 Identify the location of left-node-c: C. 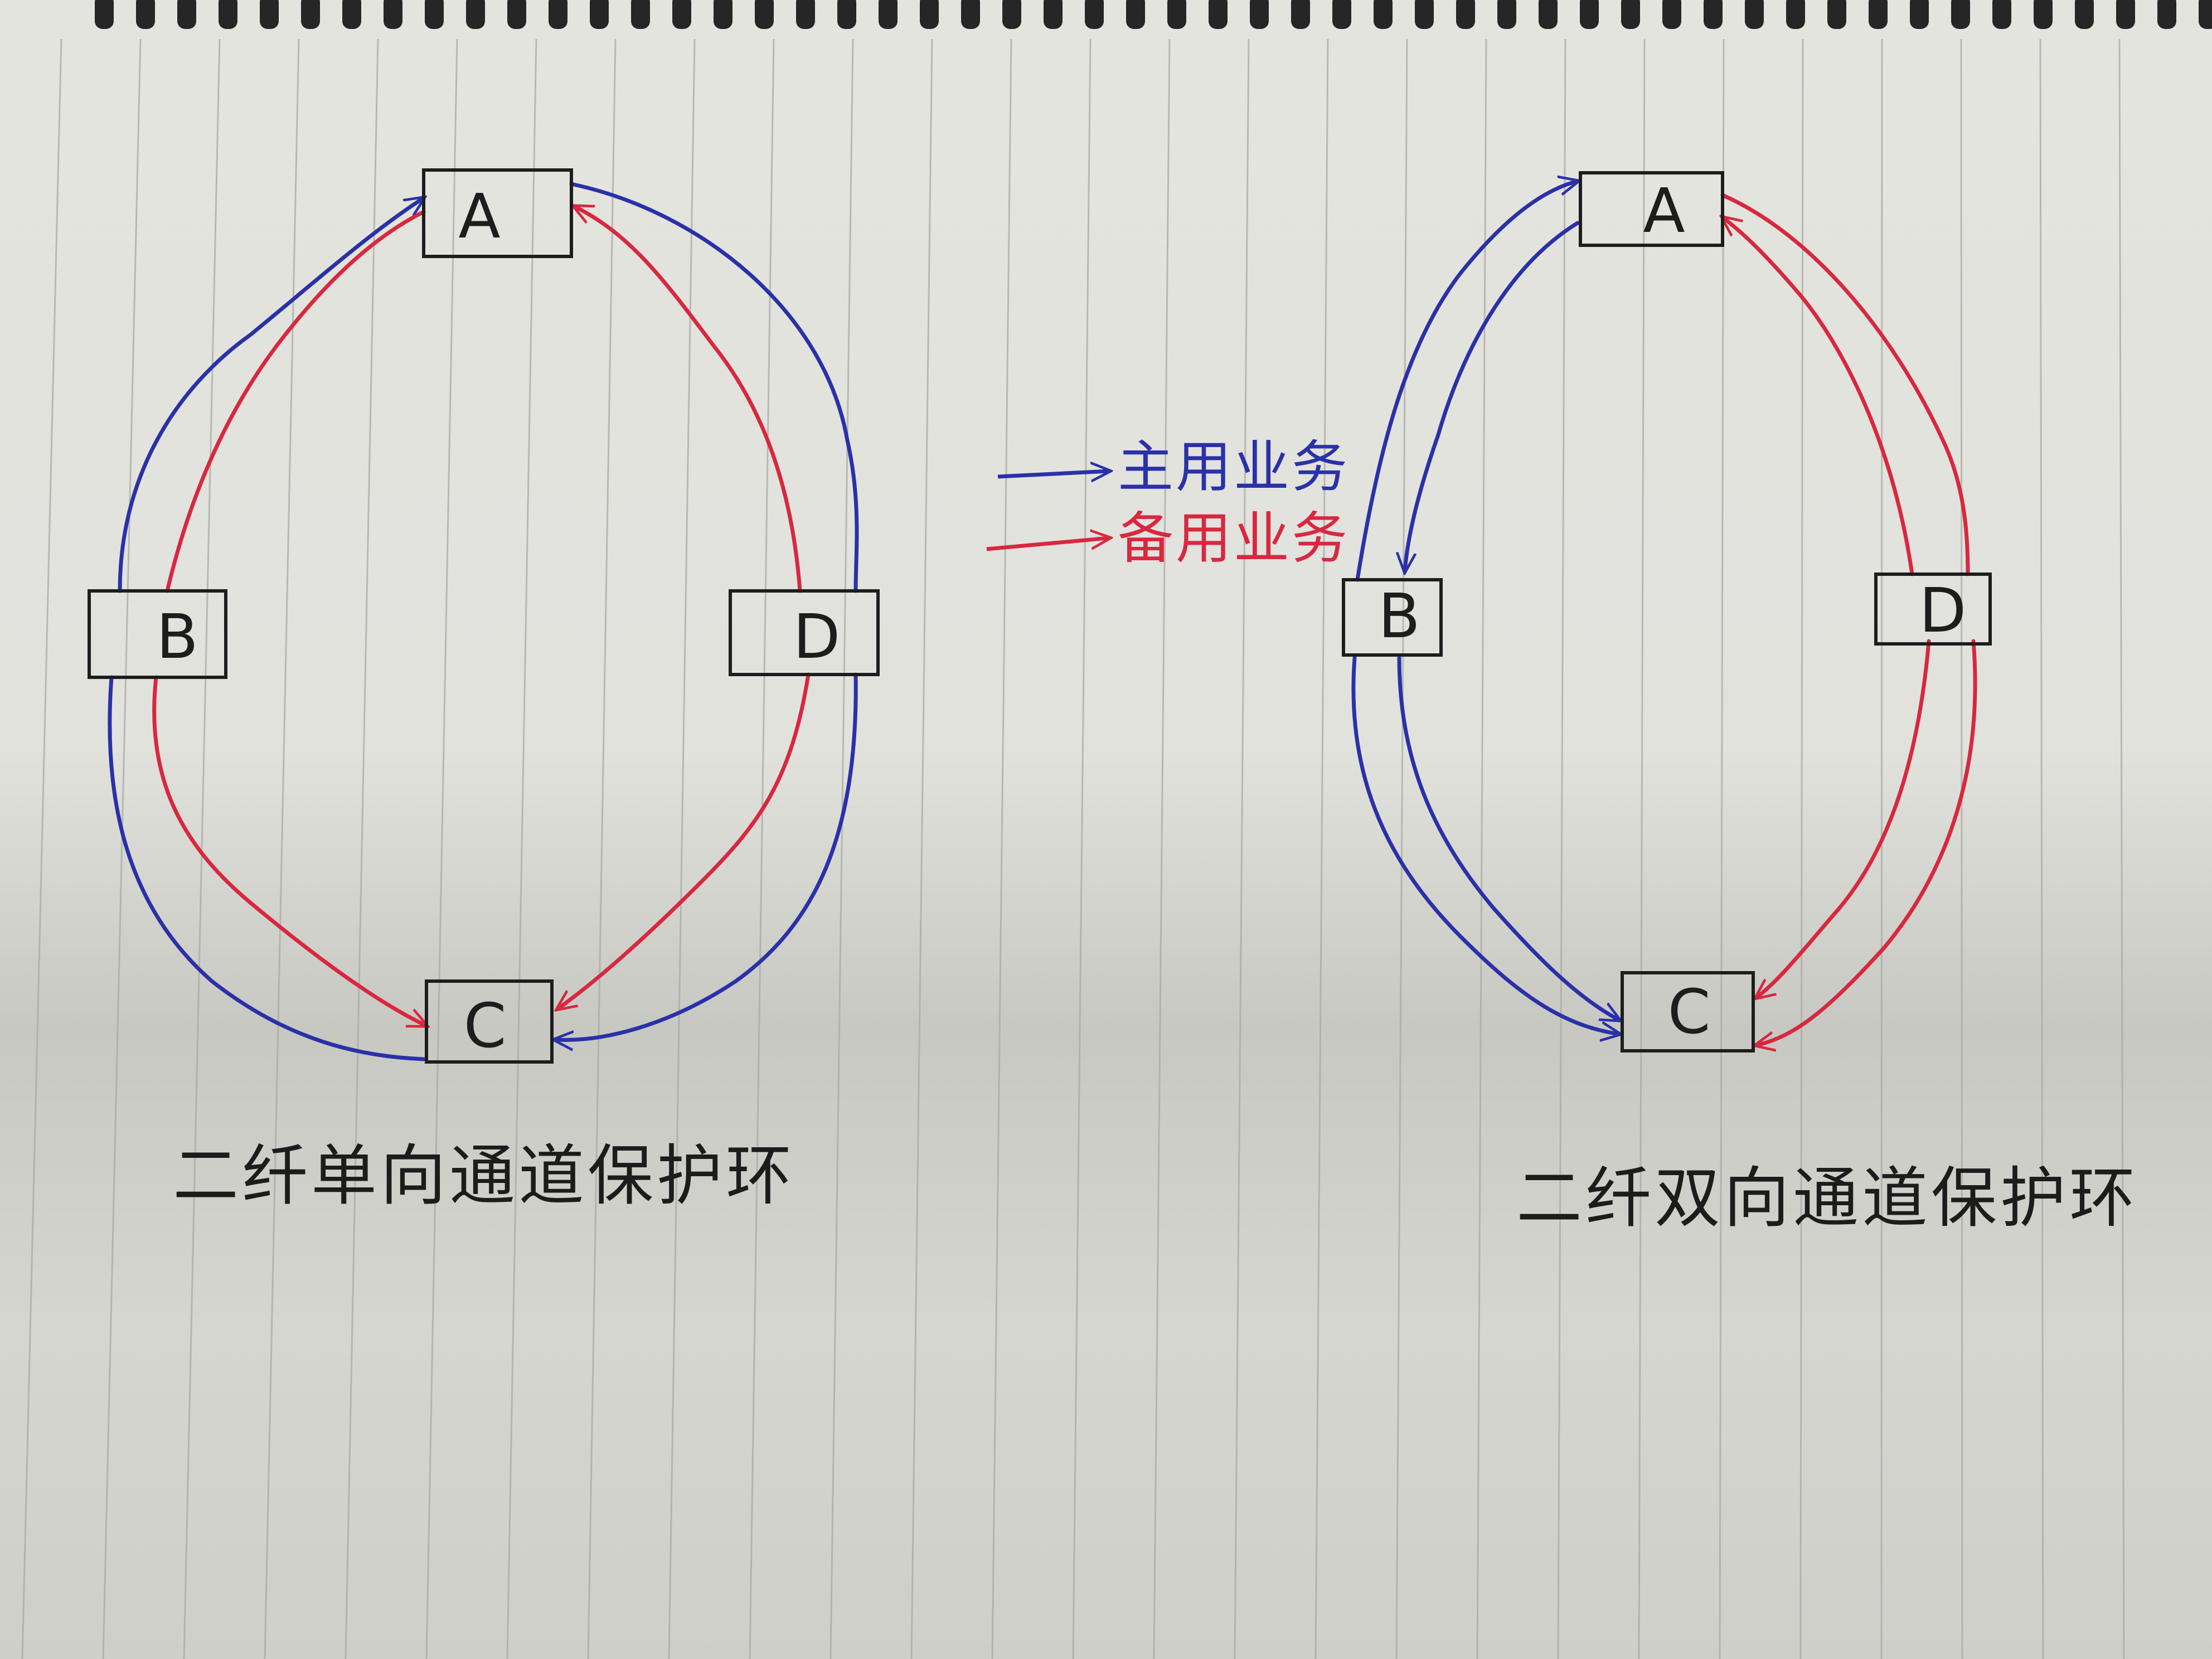
(489, 1021).